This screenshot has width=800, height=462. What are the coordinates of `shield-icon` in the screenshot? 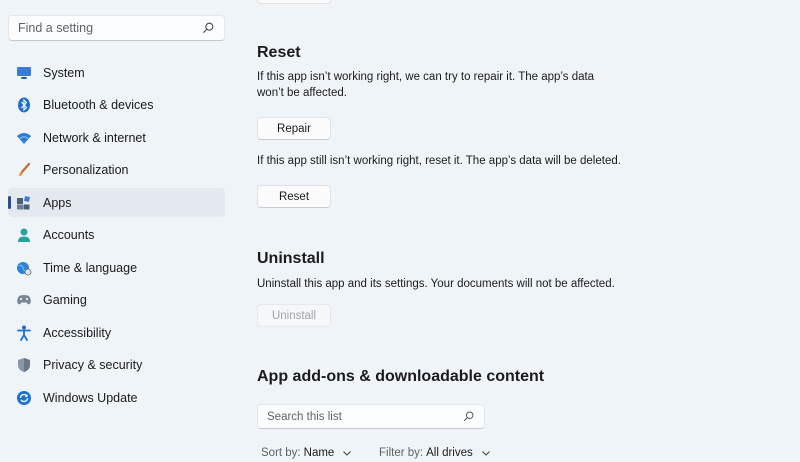 It's located at (24, 365).